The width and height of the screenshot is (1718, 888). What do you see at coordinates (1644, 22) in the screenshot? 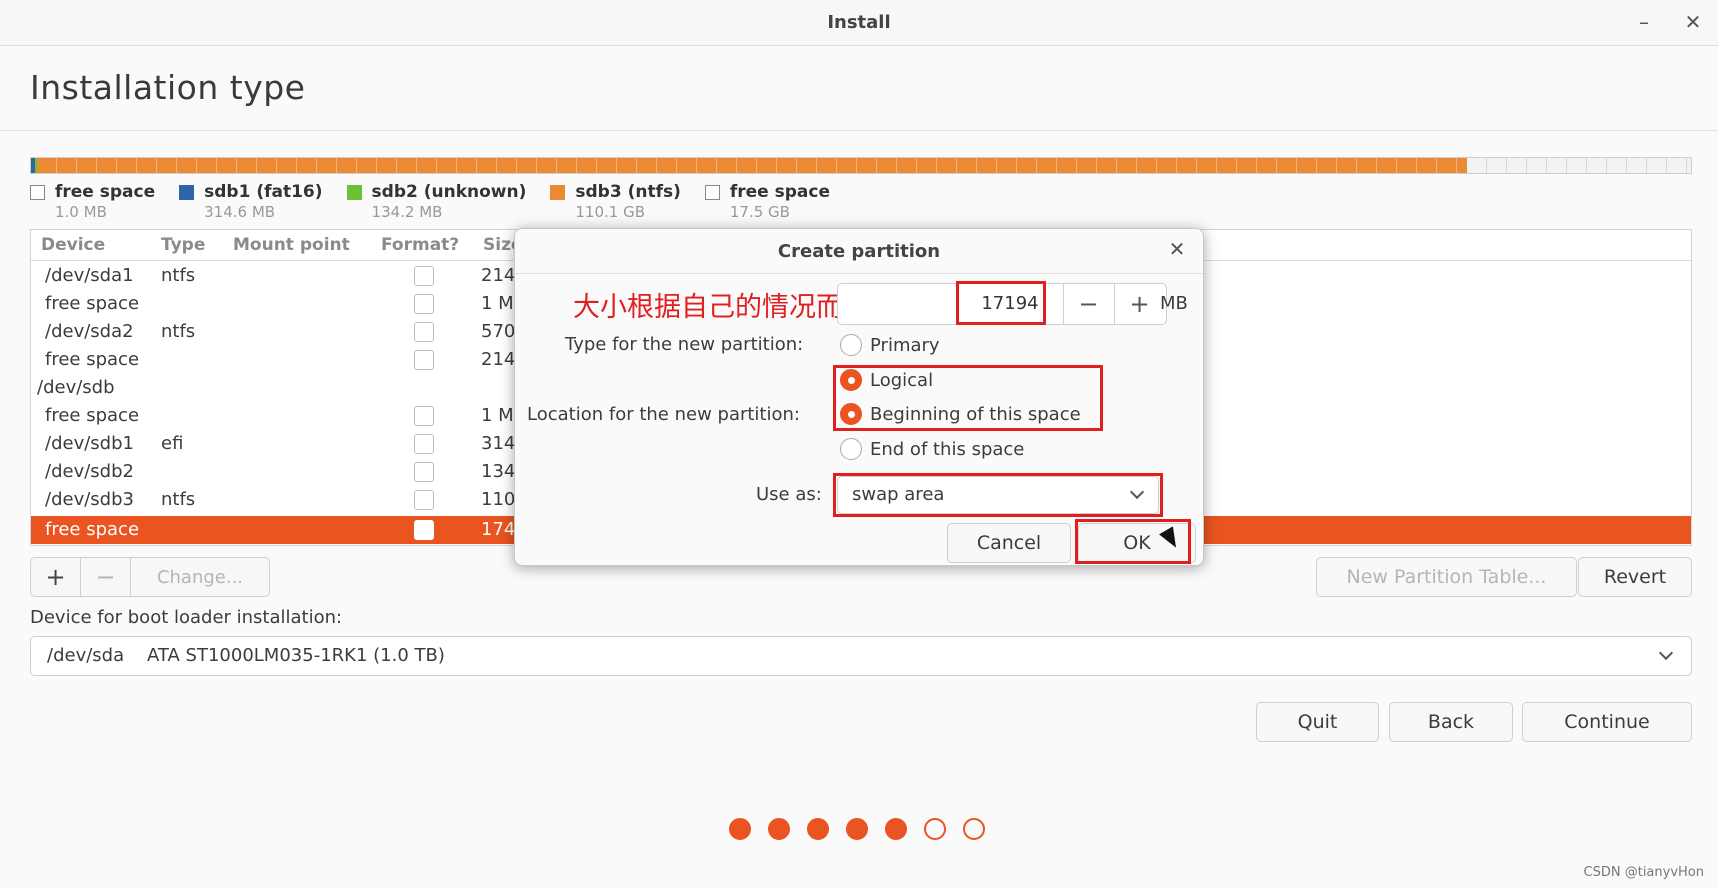
I see `minimize-icon: –` at bounding box center [1644, 22].